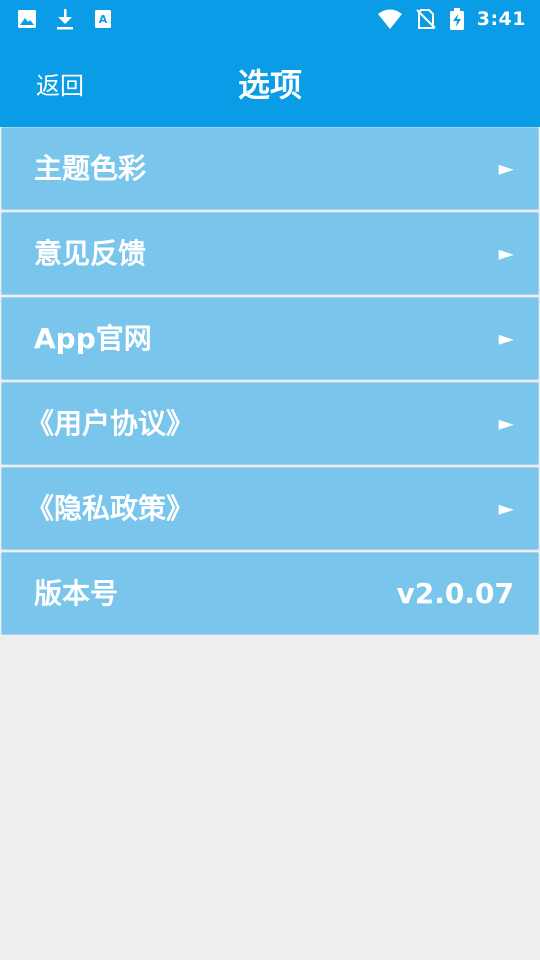 Image resolution: width=540 pixels, height=960 pixels. I want to click on menu-item-app-website: App官网 ►, so click(270, 338).